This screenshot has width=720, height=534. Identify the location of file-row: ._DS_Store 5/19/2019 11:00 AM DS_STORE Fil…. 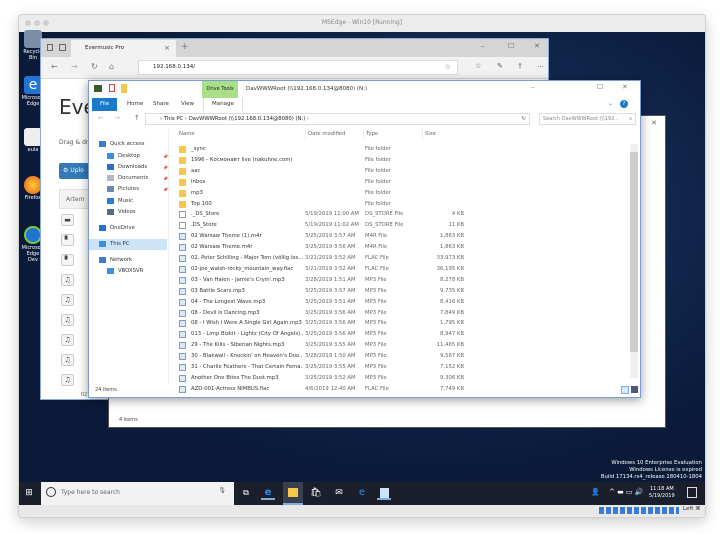
(396, 214).